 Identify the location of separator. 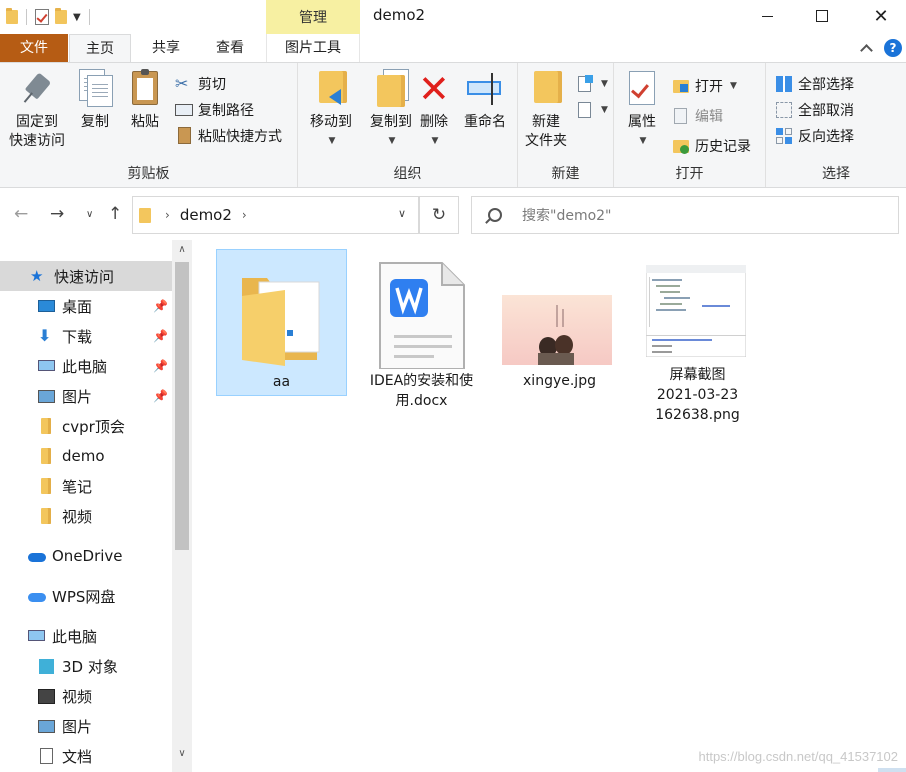
(89, 17).